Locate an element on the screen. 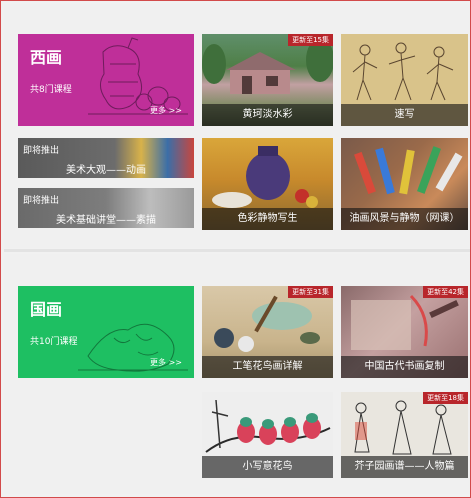 This screenshot has height=498, width=471. episode-ribbon: 更新至42集 is located at coordinates (445, 292).